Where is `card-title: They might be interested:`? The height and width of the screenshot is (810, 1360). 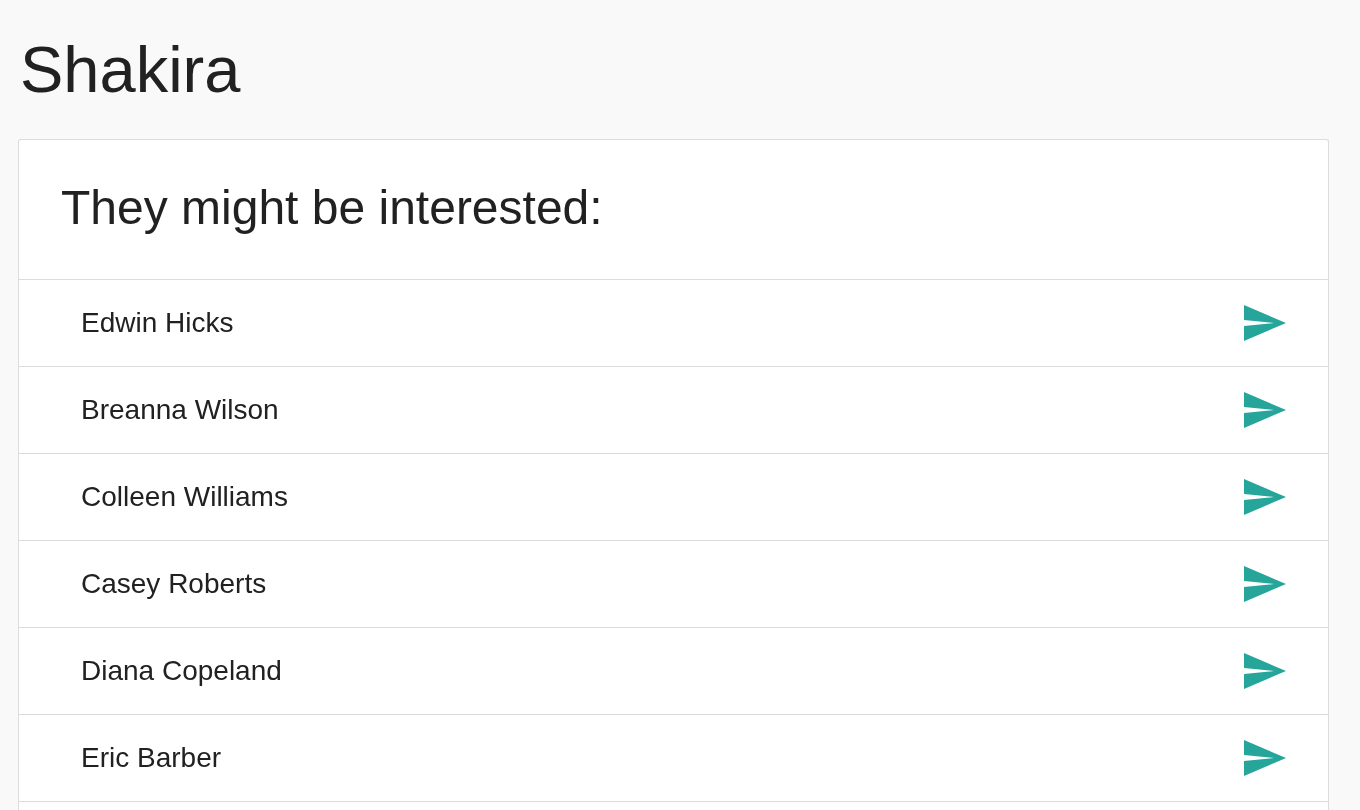
card-title: They might be interested: is located at coordinates (332, 207).